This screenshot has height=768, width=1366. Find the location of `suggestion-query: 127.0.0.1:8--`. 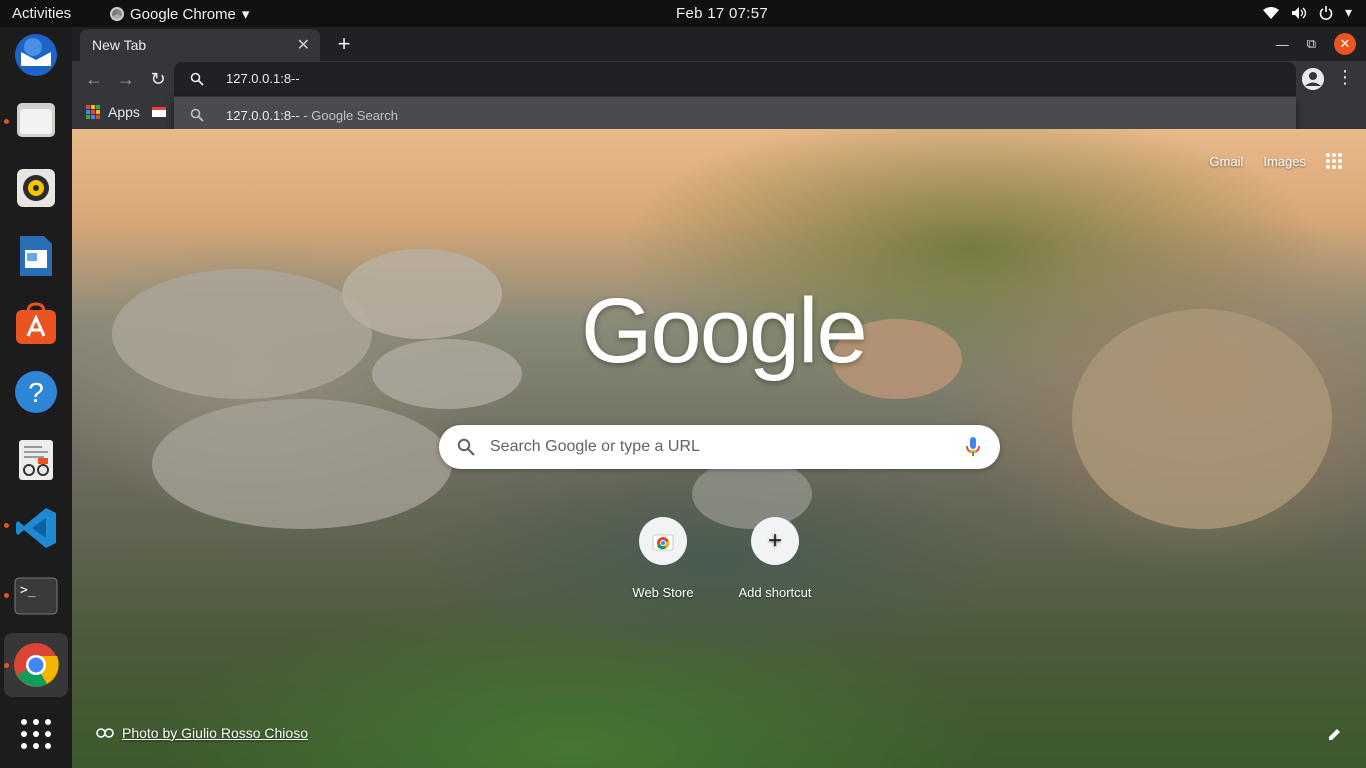

suggestion-query: 127.0.0.1:8-- is located at coordinates (263, 115).